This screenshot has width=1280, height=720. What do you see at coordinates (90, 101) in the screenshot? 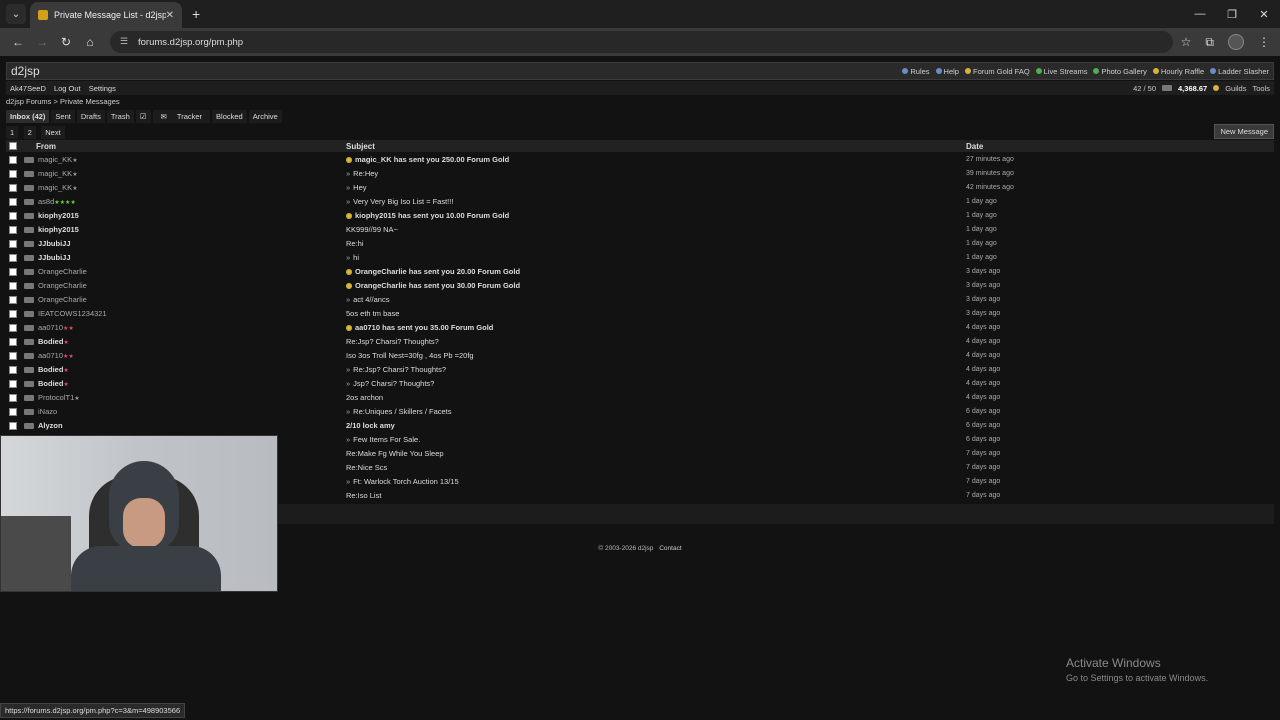
I see `crumb-private-messages: Private Messages` at bounding box center [90, 101].